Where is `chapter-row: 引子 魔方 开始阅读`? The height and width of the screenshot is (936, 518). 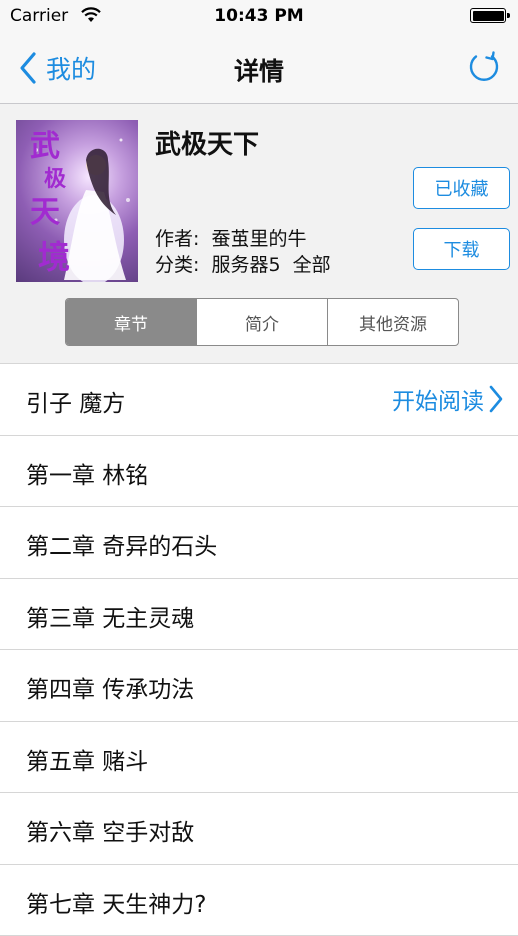
chapter-row: 引子 魔方 开始阅读 is located at coordinates (259, 400).